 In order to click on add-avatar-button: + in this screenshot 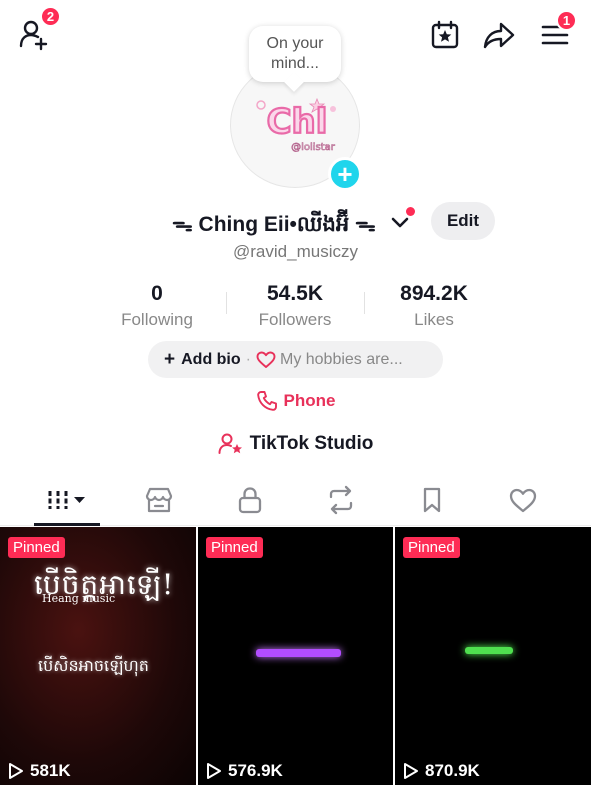, I will do `click(345, 174)`.